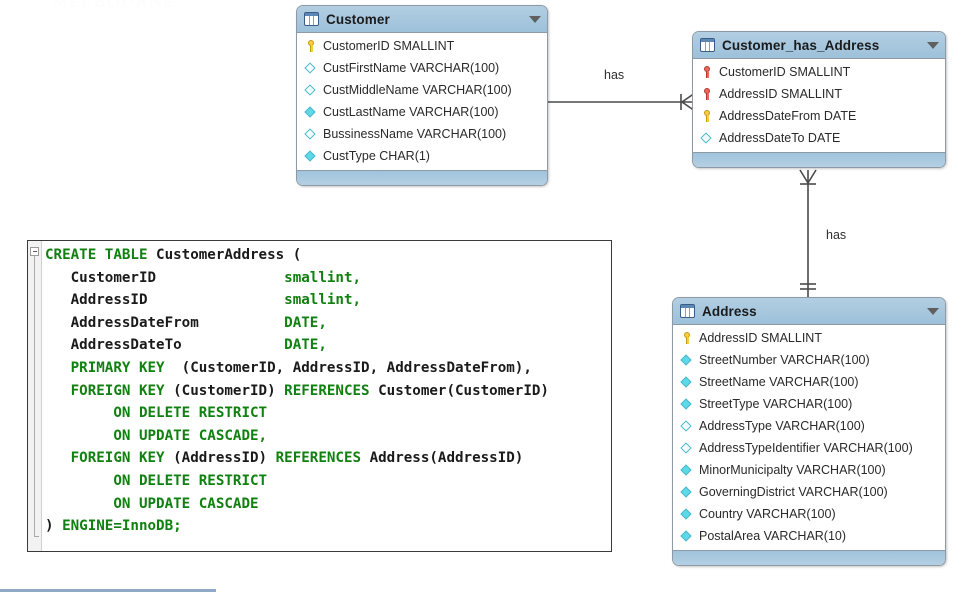  Describe the element at coordinates (780, 138) in the screenshot. I see `column-label: AddressDateTo DATE` at that location.